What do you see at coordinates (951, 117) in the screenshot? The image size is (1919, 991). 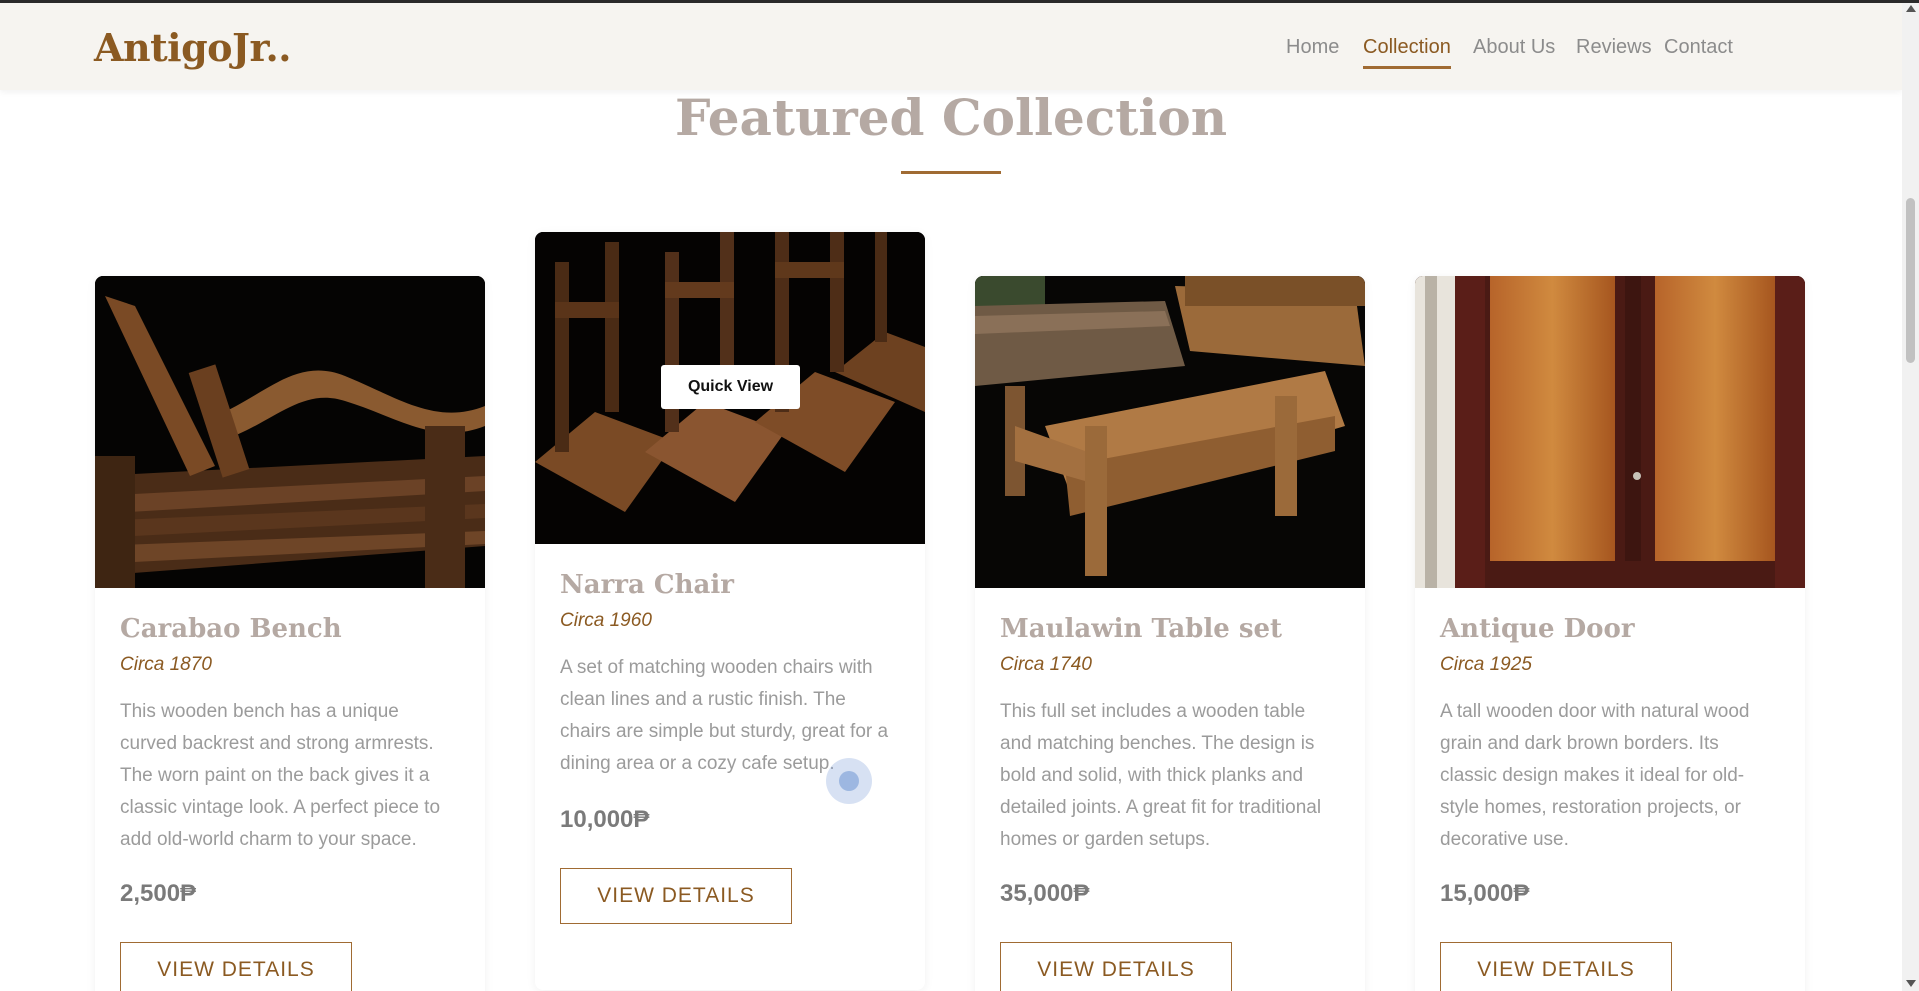 I see `section-title: Featured Collection` at bounding box center [951, 117].